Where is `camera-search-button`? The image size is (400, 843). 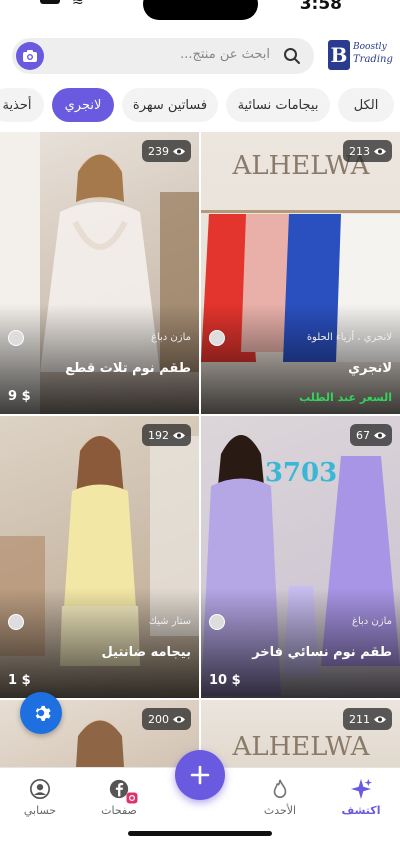 camera-search-button is located at coordinates (30, 56).